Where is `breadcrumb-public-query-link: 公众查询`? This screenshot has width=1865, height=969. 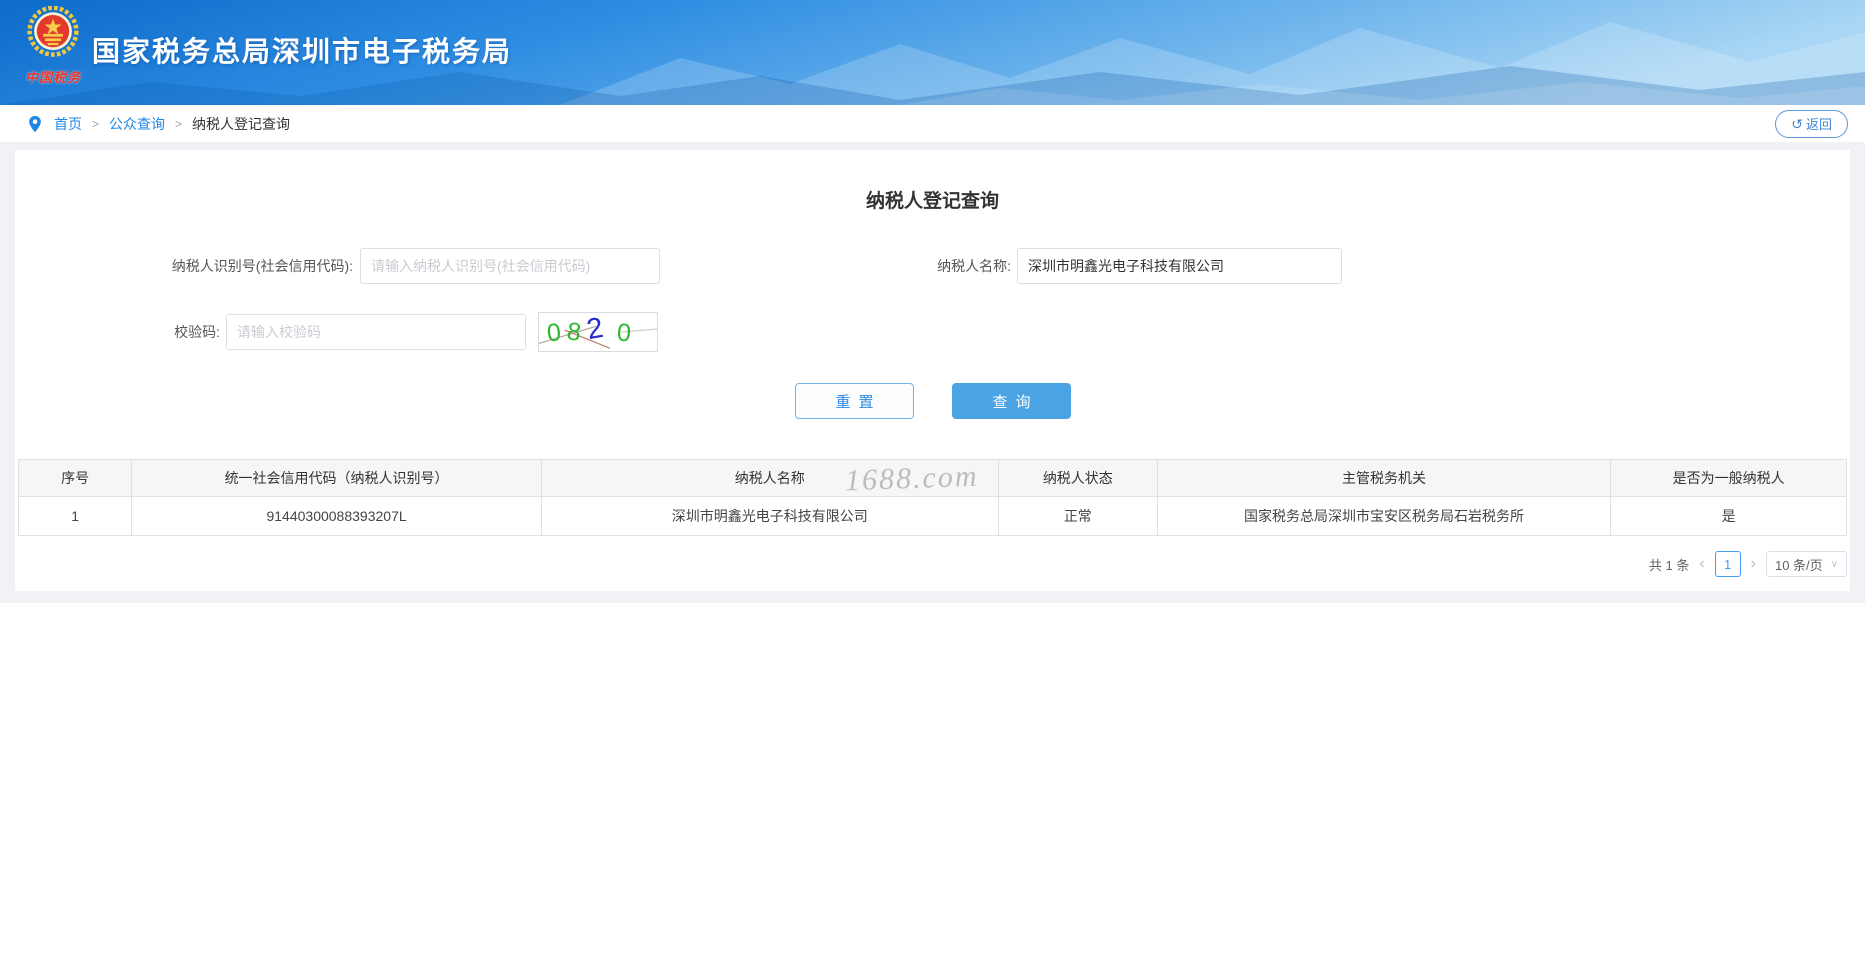 breadcrumb-public-query-link: 公众查询 is located at coordinates (137, 124).